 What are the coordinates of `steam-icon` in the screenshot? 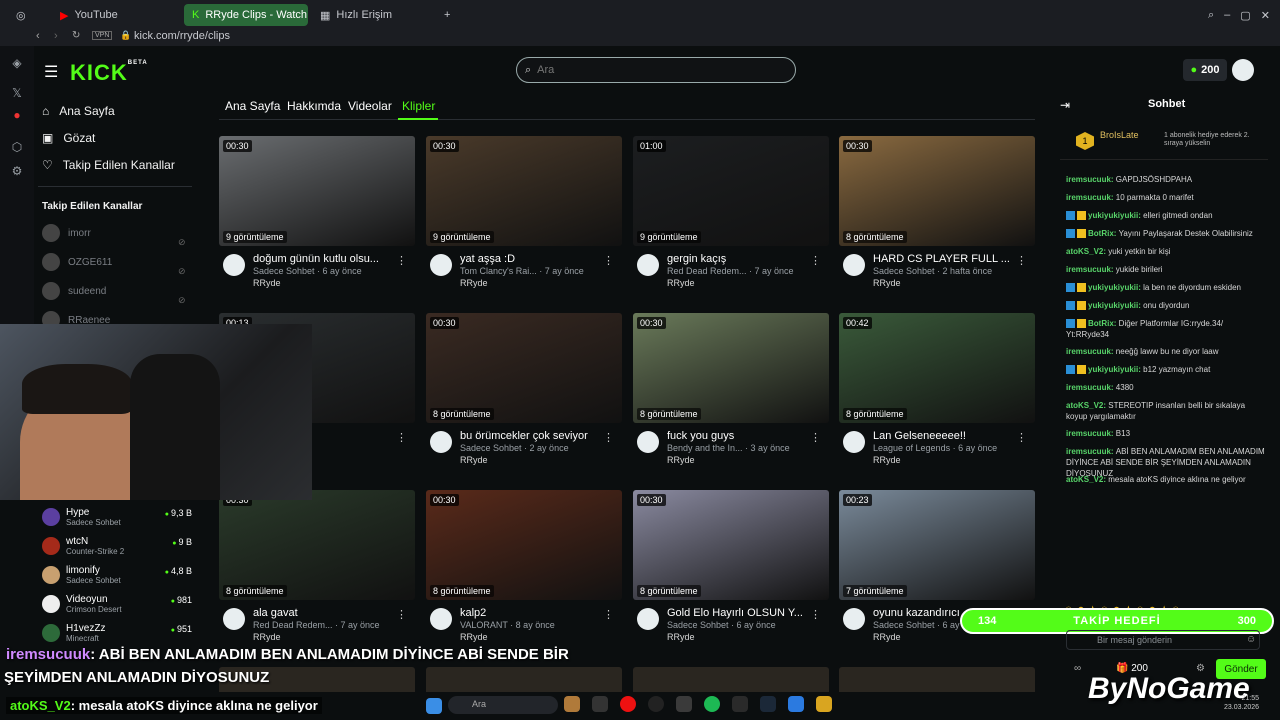 It's located at (768, 704).